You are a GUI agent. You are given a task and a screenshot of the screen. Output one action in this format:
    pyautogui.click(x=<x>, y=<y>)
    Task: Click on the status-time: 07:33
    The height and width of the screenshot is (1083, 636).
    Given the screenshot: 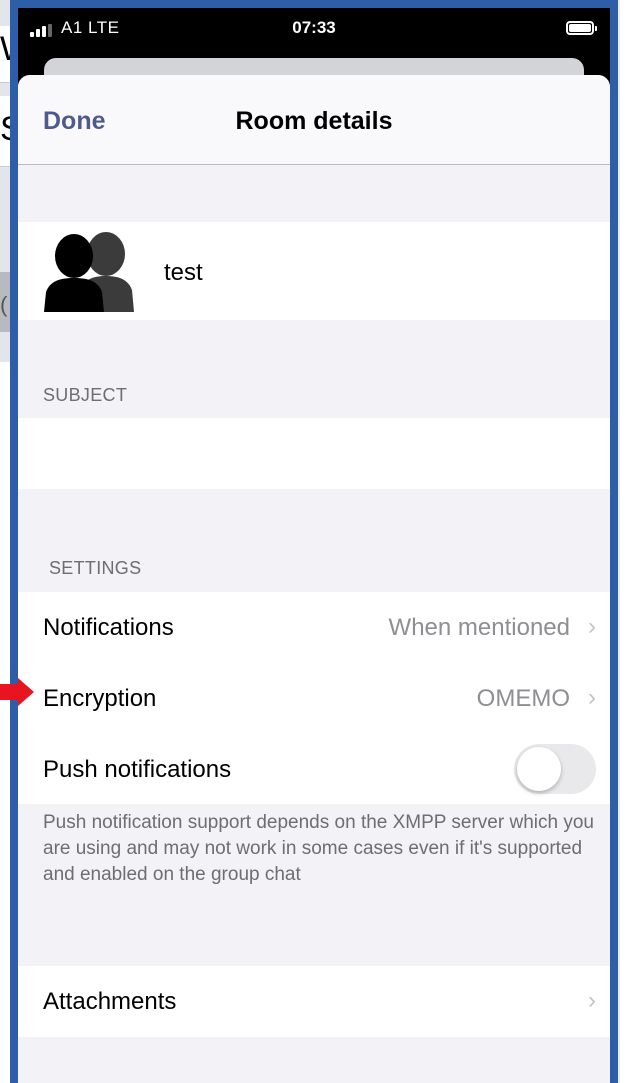 What is the action you would take?
    pyautogui.click(x=314, y=27)
    